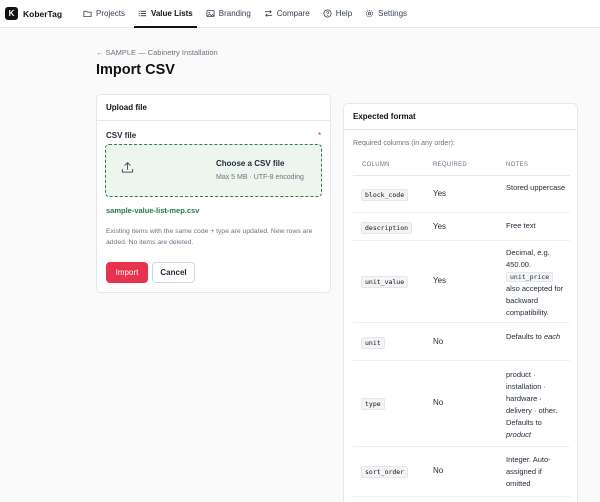 The image size is (600, 502). What do you see at coordinates (153, 210) in the screenshot?
I see `selected-file-name: sample-value-list-mep.csv` at bounding box center [153, 210].